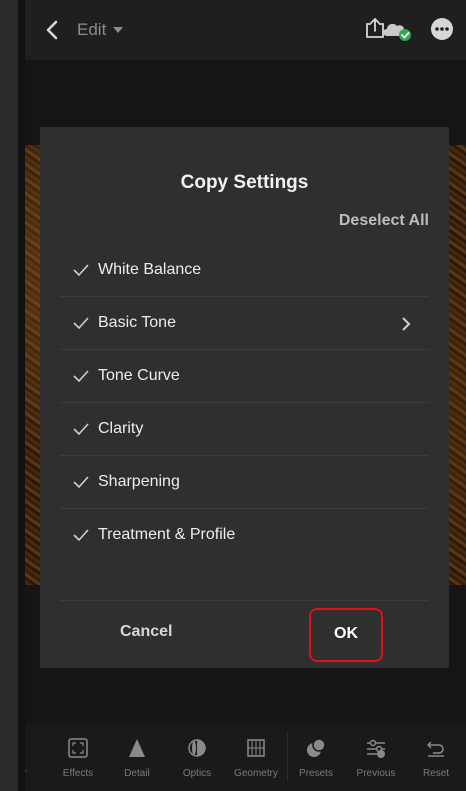 The image size is (466, 791). What do you see at coordinates (167, 534) in the screenshot?
I see `setting-label: Treatment & Profile` at bounding box center [167, 534].